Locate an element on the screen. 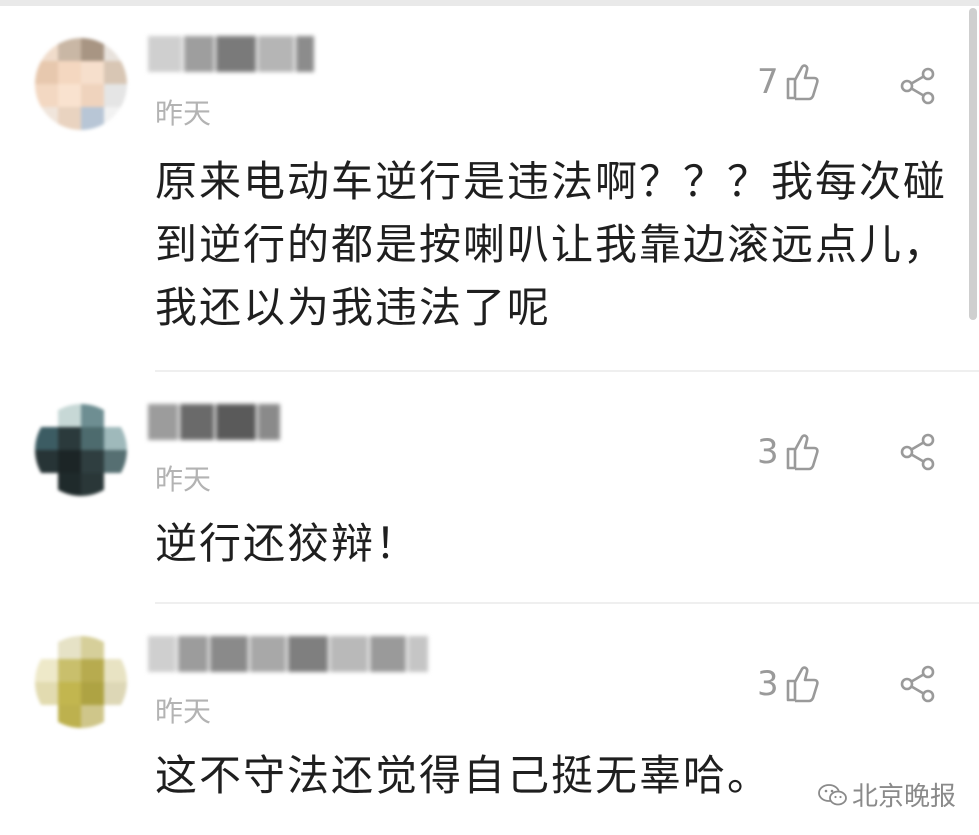 The image size is (979, 835). like-button: 7 is located at coordinates (788, 82).